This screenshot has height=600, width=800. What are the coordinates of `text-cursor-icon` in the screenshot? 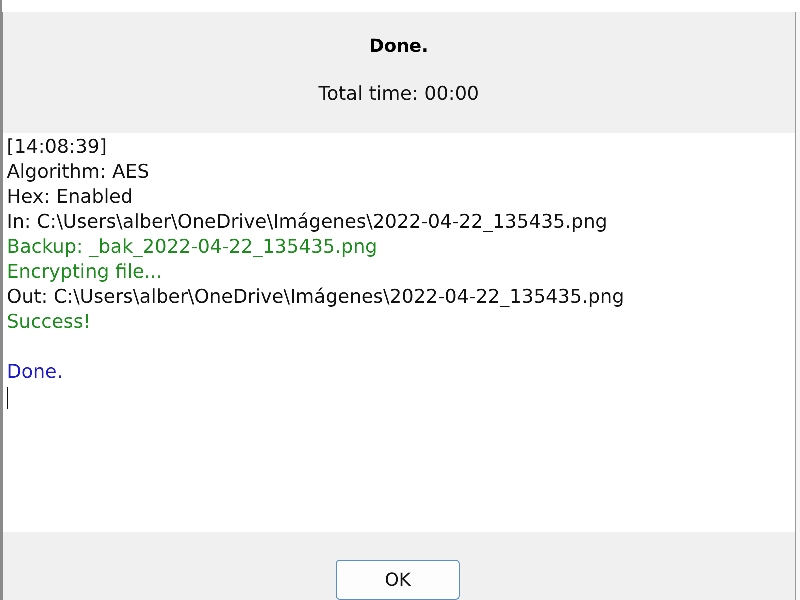 It's located at (7, 397).